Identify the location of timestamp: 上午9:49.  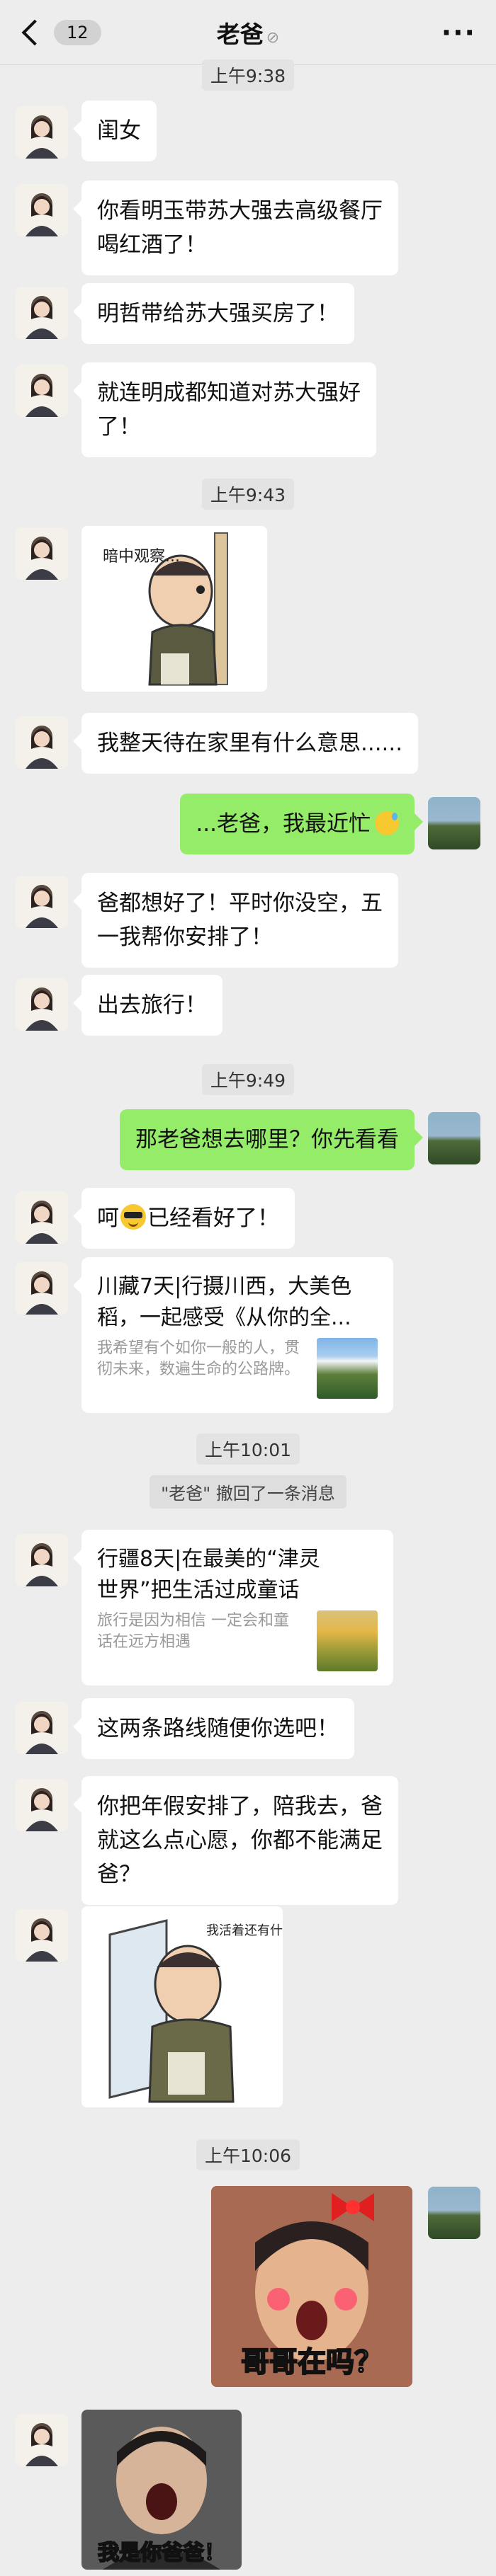
(248, 1079).